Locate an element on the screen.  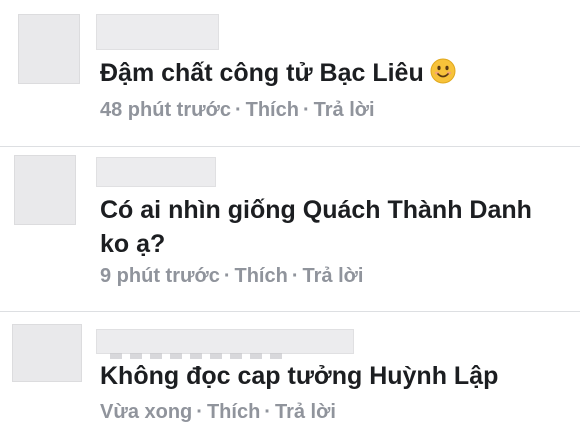
smiling-face-icon is located at coordinates (443, 71).